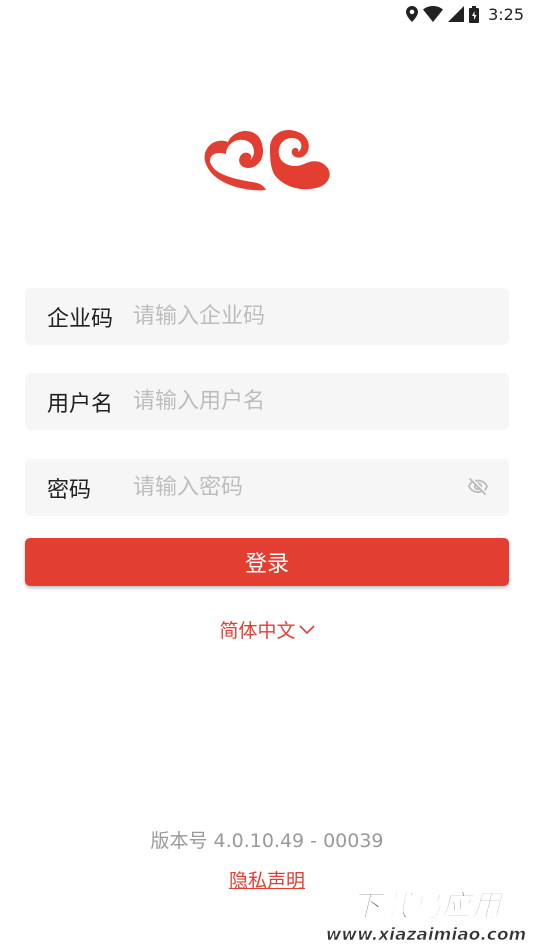 This screenshot has height=950, width=534. I want to click on cloud-logo, so click(267, 160).